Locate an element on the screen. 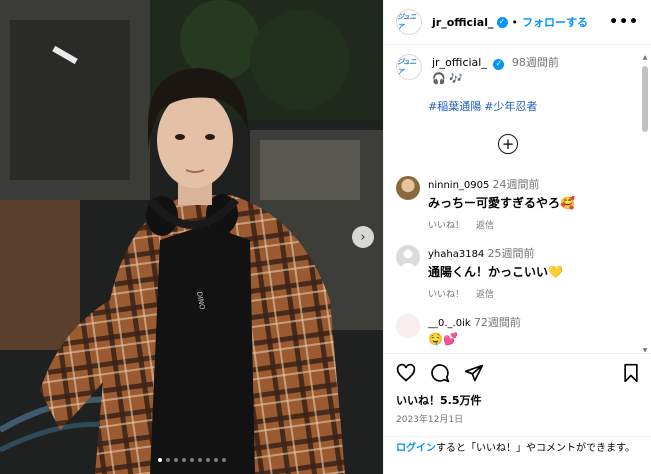  scroll-up-icon: ▲ is located at coordinates (645, 57).